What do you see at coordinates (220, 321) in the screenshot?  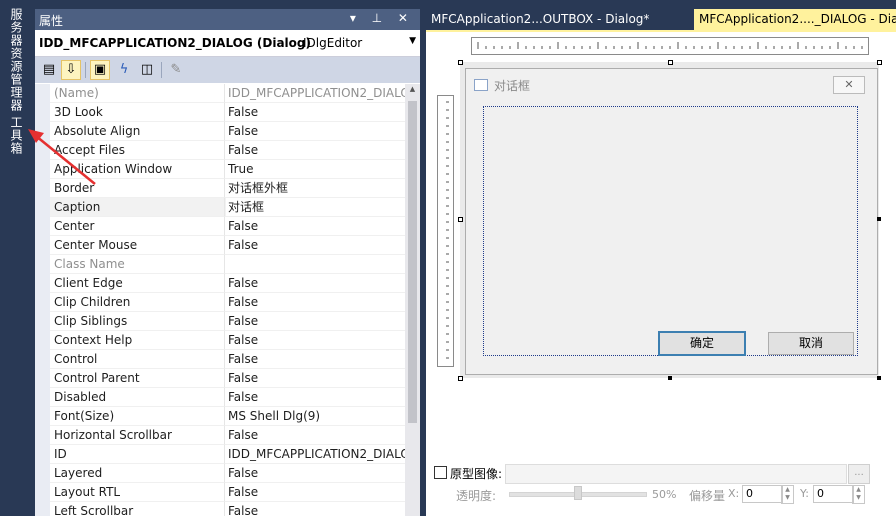 I see `property-row: Clip Siblings False` at bounding box center [220, 321].